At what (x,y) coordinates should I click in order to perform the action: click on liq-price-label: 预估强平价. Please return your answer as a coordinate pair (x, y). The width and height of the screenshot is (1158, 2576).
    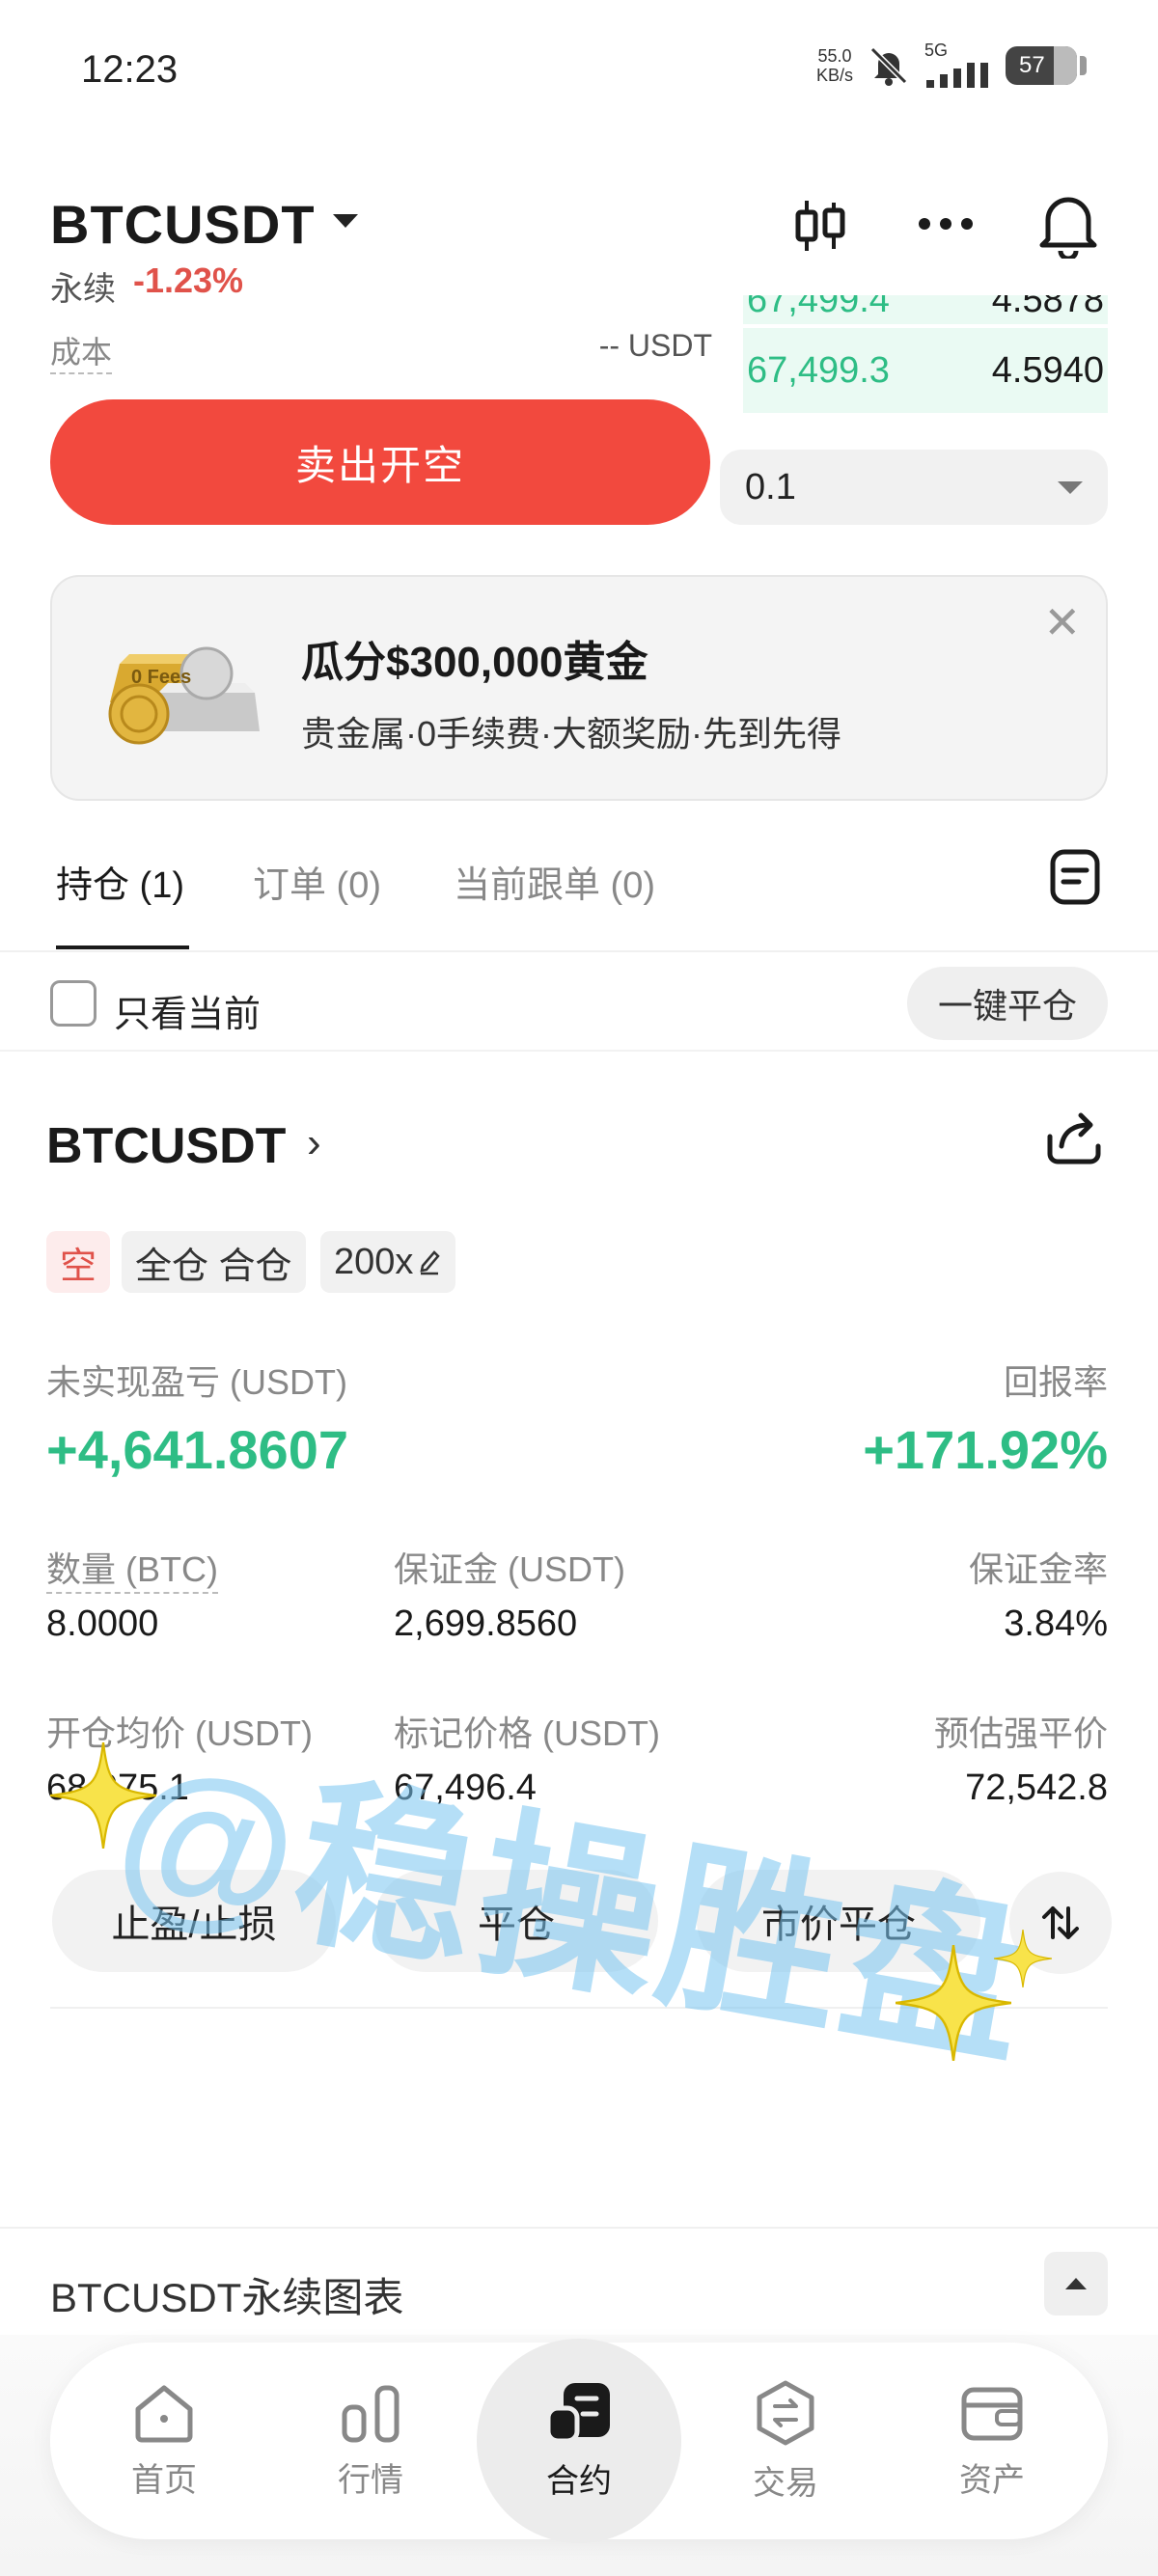
    Looking at the image, I should click on (1020, 1733).